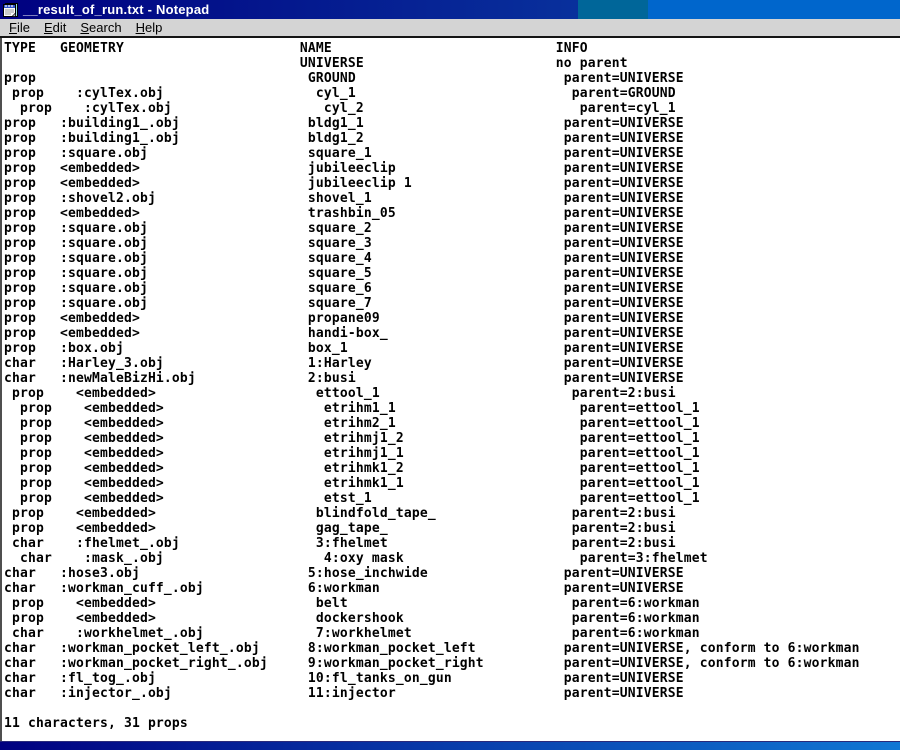  I want to click on desktop-background, so click(613, 9).